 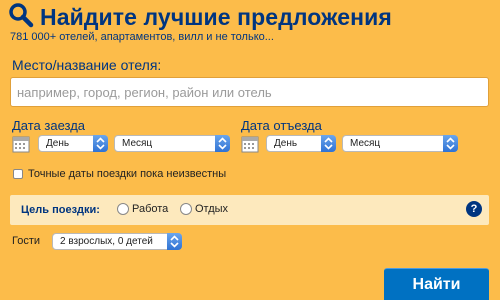 What do you see at coordinates (24, 17) in the screenshot?
I see `search-icon` at bounding box center [24, 17].